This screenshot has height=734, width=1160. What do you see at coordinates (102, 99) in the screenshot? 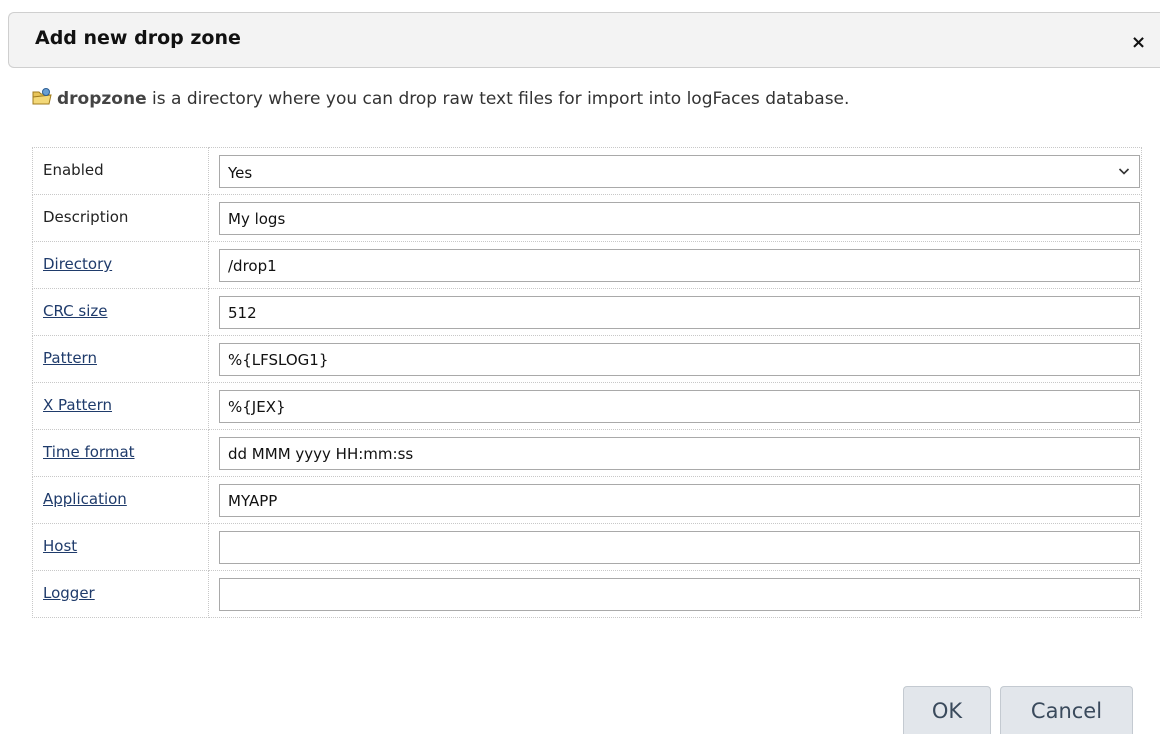
I see `intro-lead: dropzone` at bounding box center [102, 99].